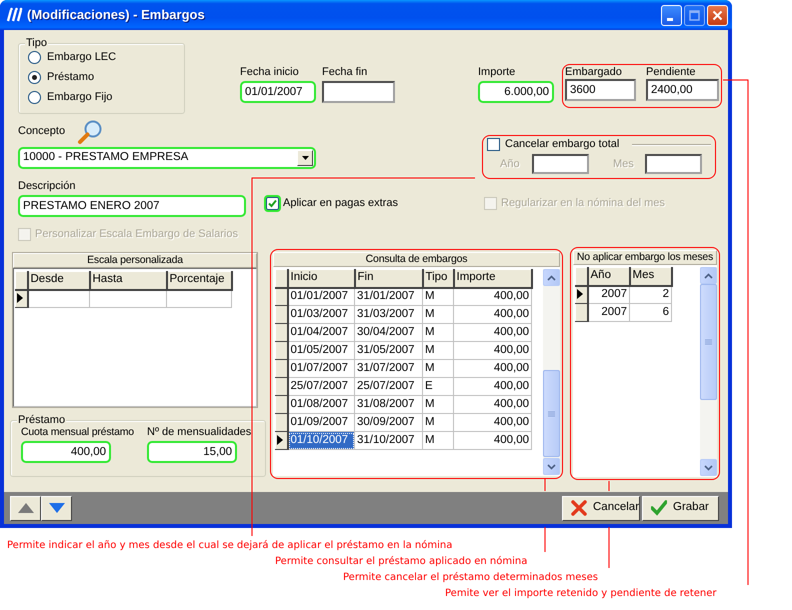 Image resolution: width=792 pixels, height=610 pixels. I want to click on table-cell: 01/01/2007, so click(321, 297).